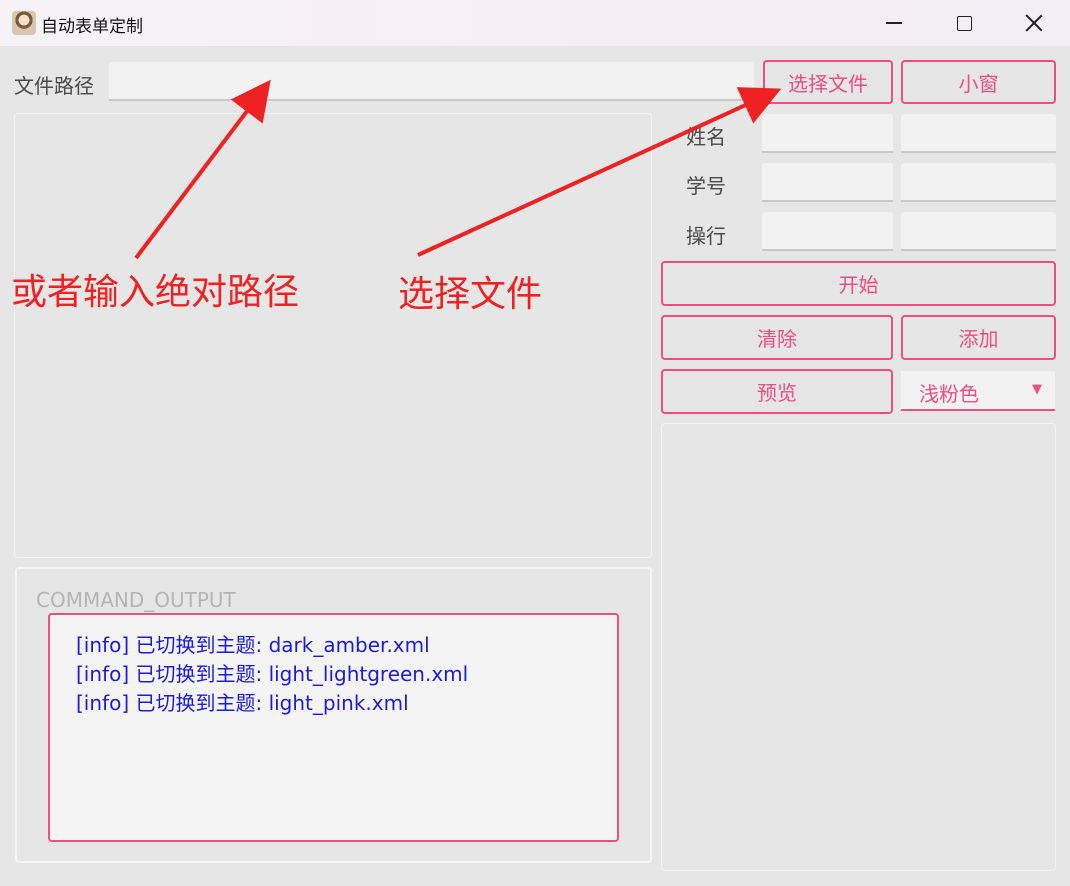  Describe the element at coordinates (155, 292) in the screenshot. I see `annotation-text-absolute-path: 或者输入绝对路径` at that location.